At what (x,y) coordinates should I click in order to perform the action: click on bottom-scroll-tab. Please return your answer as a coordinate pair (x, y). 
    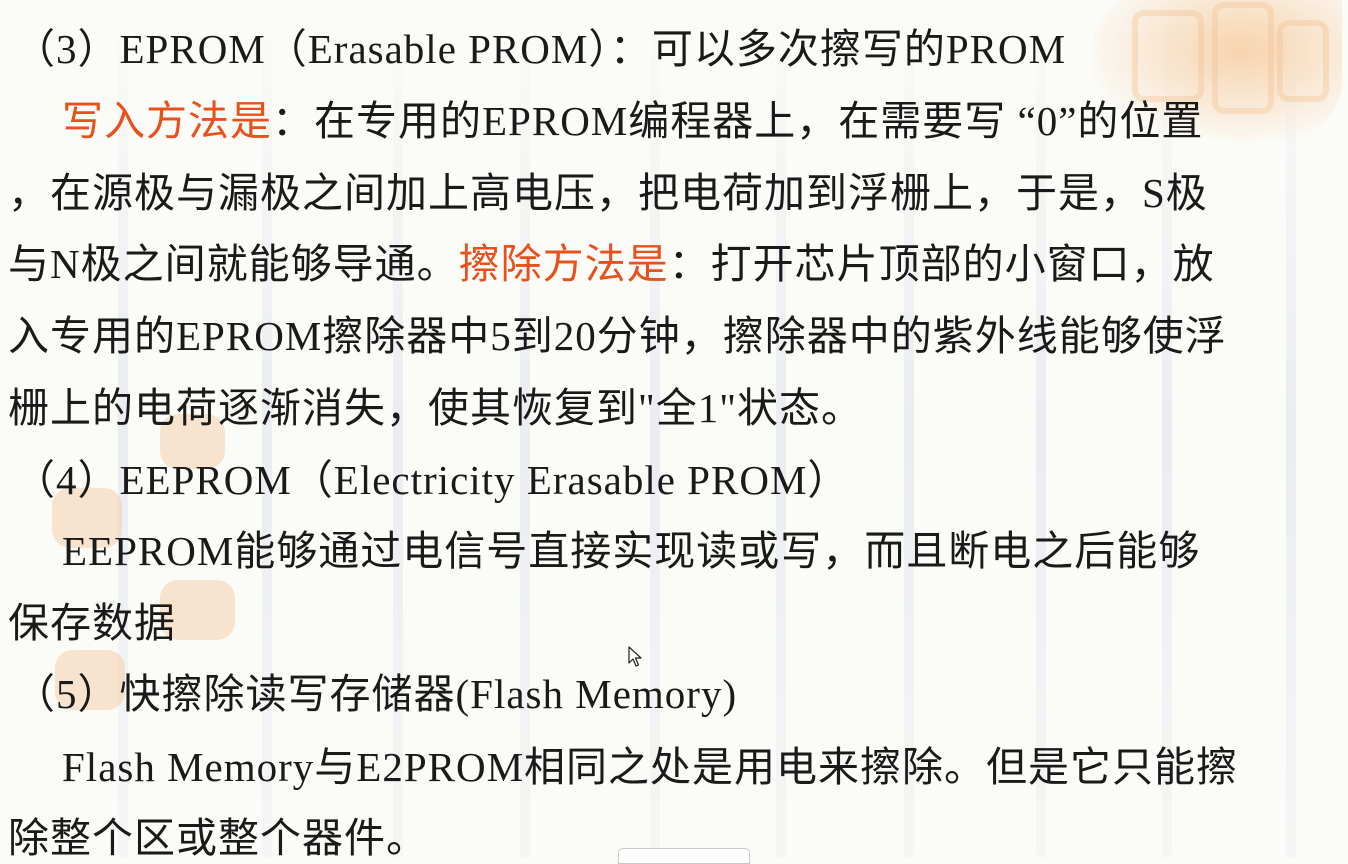
    Looking at the image, I should click on (684, 856).